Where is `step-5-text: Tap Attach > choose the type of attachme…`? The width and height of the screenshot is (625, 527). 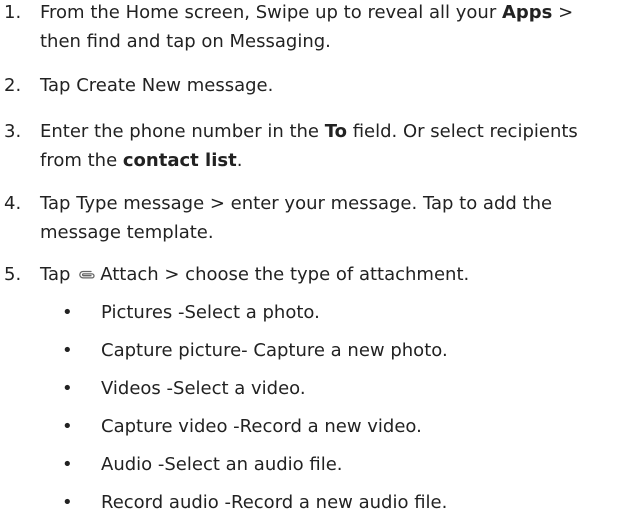 step-5-text: Tap Attach > choose the type of attachme… is located at coordinates (254, 276).